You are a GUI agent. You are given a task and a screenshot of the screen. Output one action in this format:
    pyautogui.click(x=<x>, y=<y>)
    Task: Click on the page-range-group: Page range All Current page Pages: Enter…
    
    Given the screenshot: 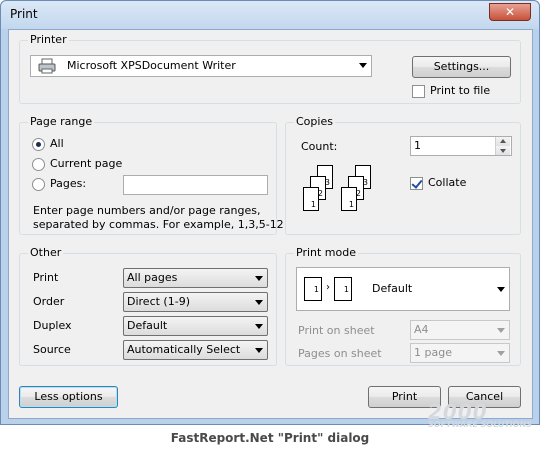 What is the action you would take?
    pyautogui.click(x=151, y=175)
    